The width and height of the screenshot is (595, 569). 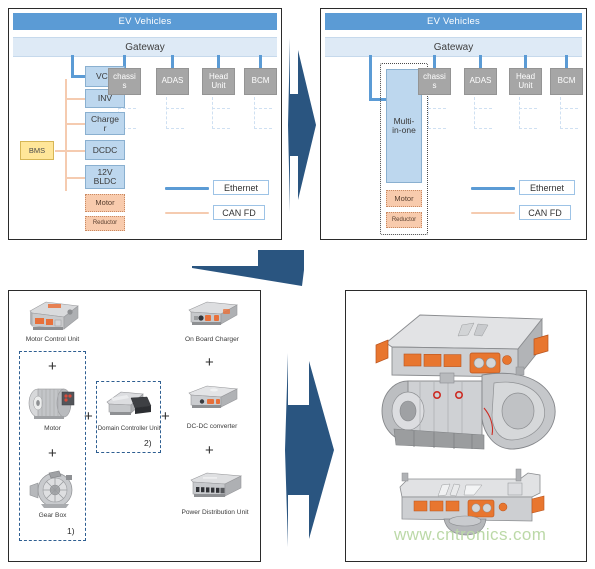 I want to click on component-domain-controller-unit: Domain Controller Unit, so click(x=129, y=411).